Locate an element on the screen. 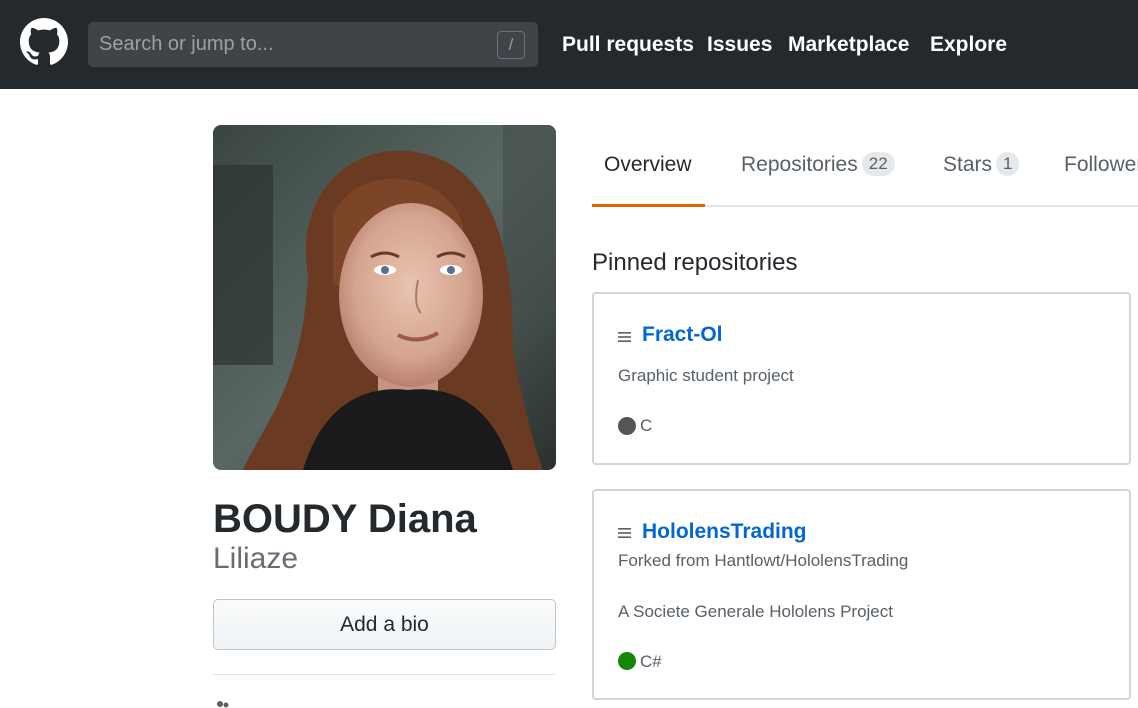 This screenshot has width=1138, height=708. tab-repositories: Repositories 22 is located at coordinates (818, 165).